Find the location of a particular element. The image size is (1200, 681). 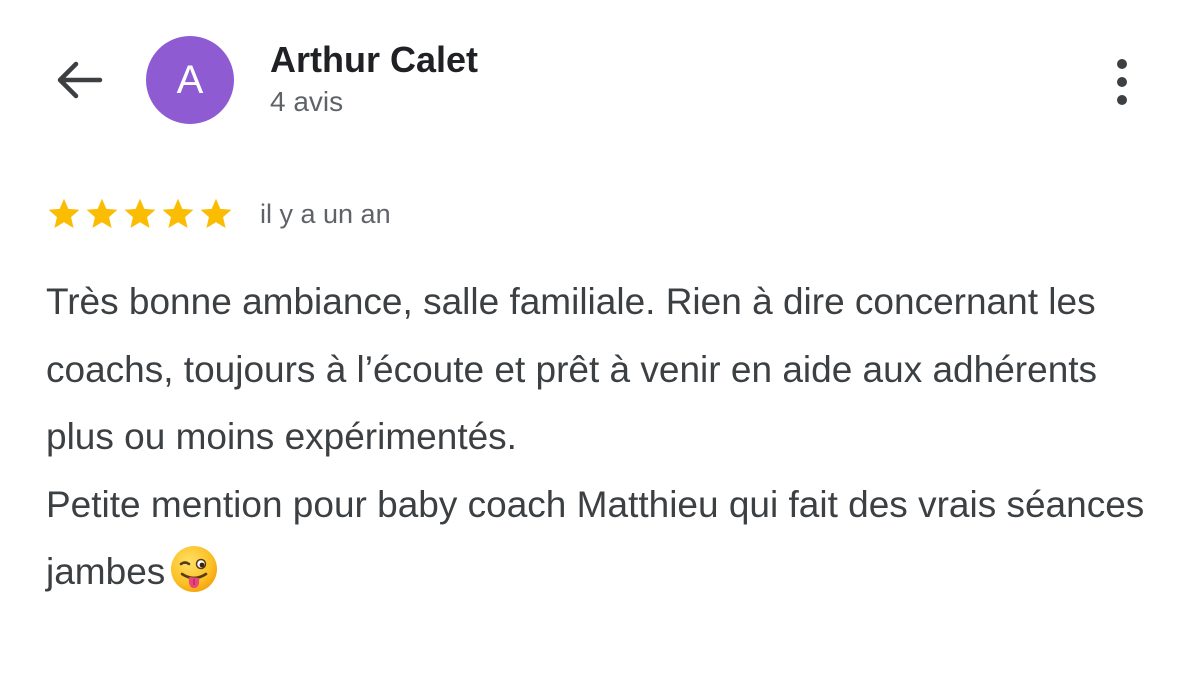

review-count: 4 avis is located at coordinates (307, 101).